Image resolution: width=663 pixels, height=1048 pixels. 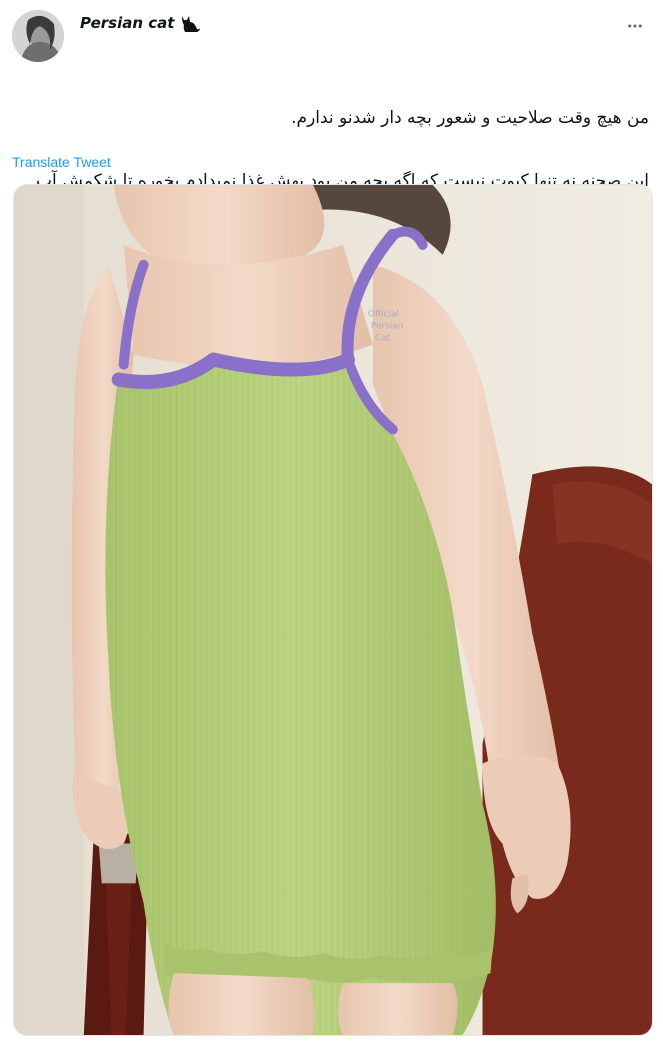 I want to click on display-name-text: Persian cat, so click(x=127, y=23).